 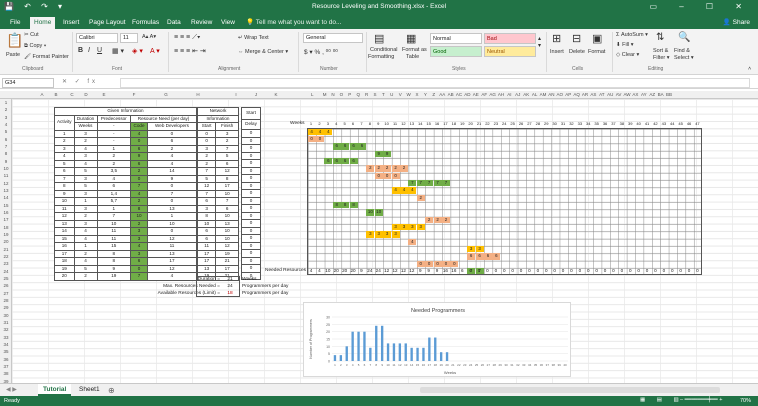 What do you see at coordinates (97, 38) in the screenshot?
I see `font-name-select: Calibri` at bounding box center [97, 38].